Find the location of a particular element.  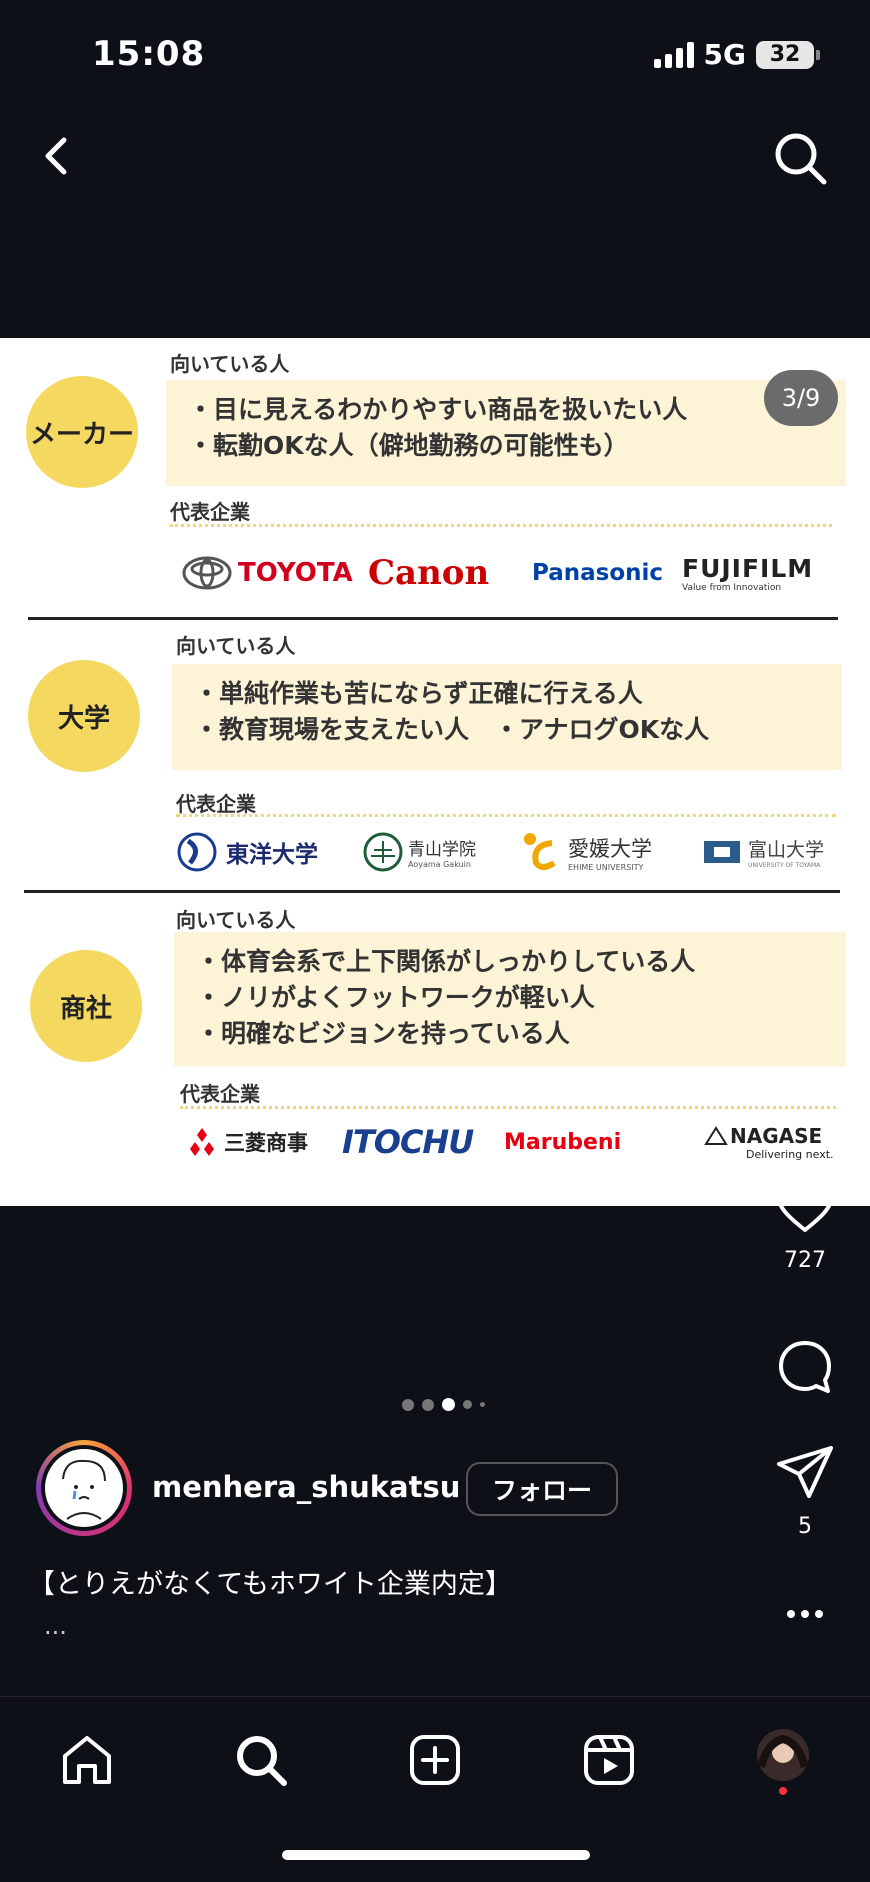

reels-icon is located at coordinates (609, 1760).